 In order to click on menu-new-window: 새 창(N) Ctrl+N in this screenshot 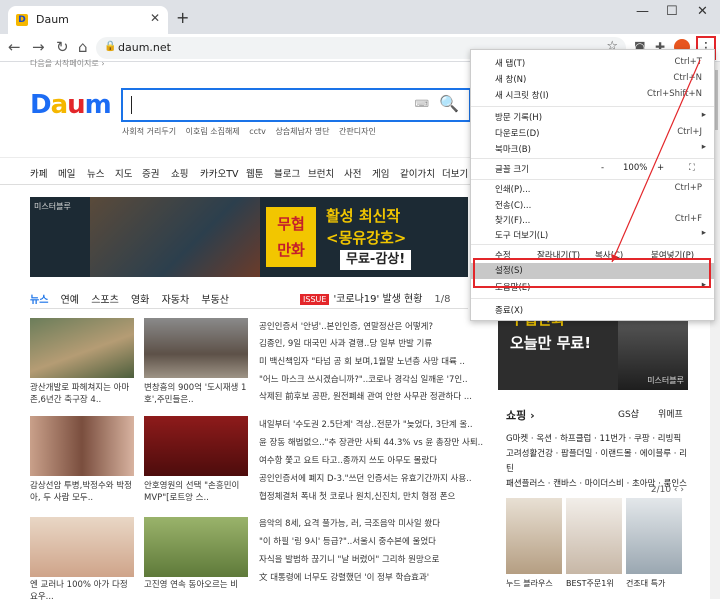, I will do `click(592, 79)`.